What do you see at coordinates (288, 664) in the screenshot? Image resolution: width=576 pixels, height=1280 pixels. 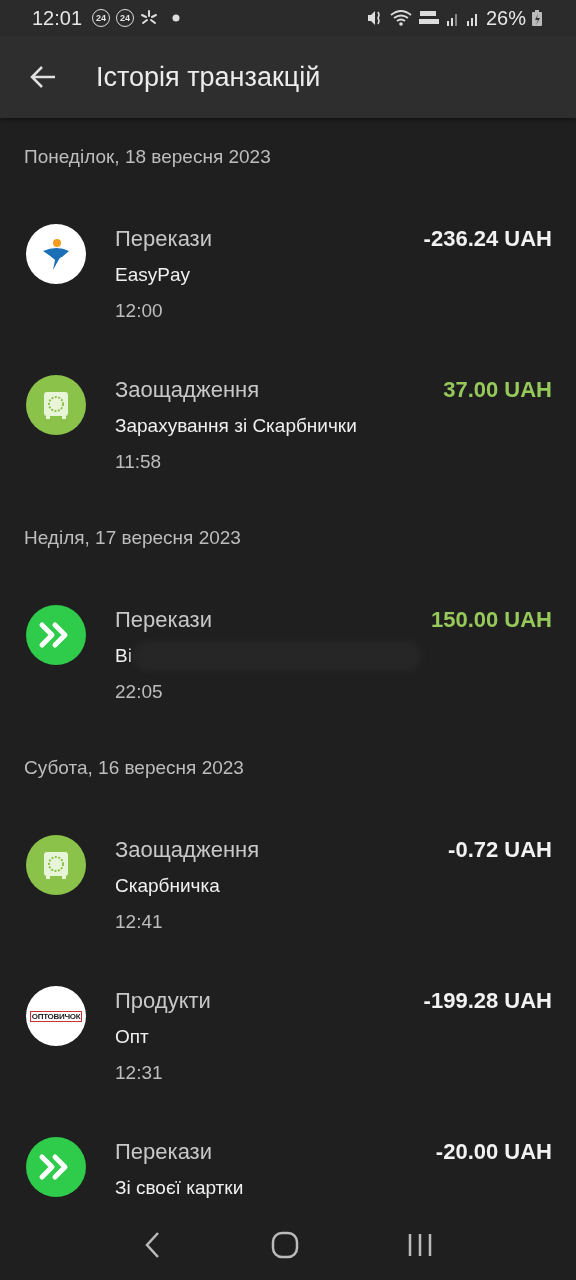 I see `transaction-row: Перекази 150.00 UAH Ві 22:05` at bounding box center [288, 664].